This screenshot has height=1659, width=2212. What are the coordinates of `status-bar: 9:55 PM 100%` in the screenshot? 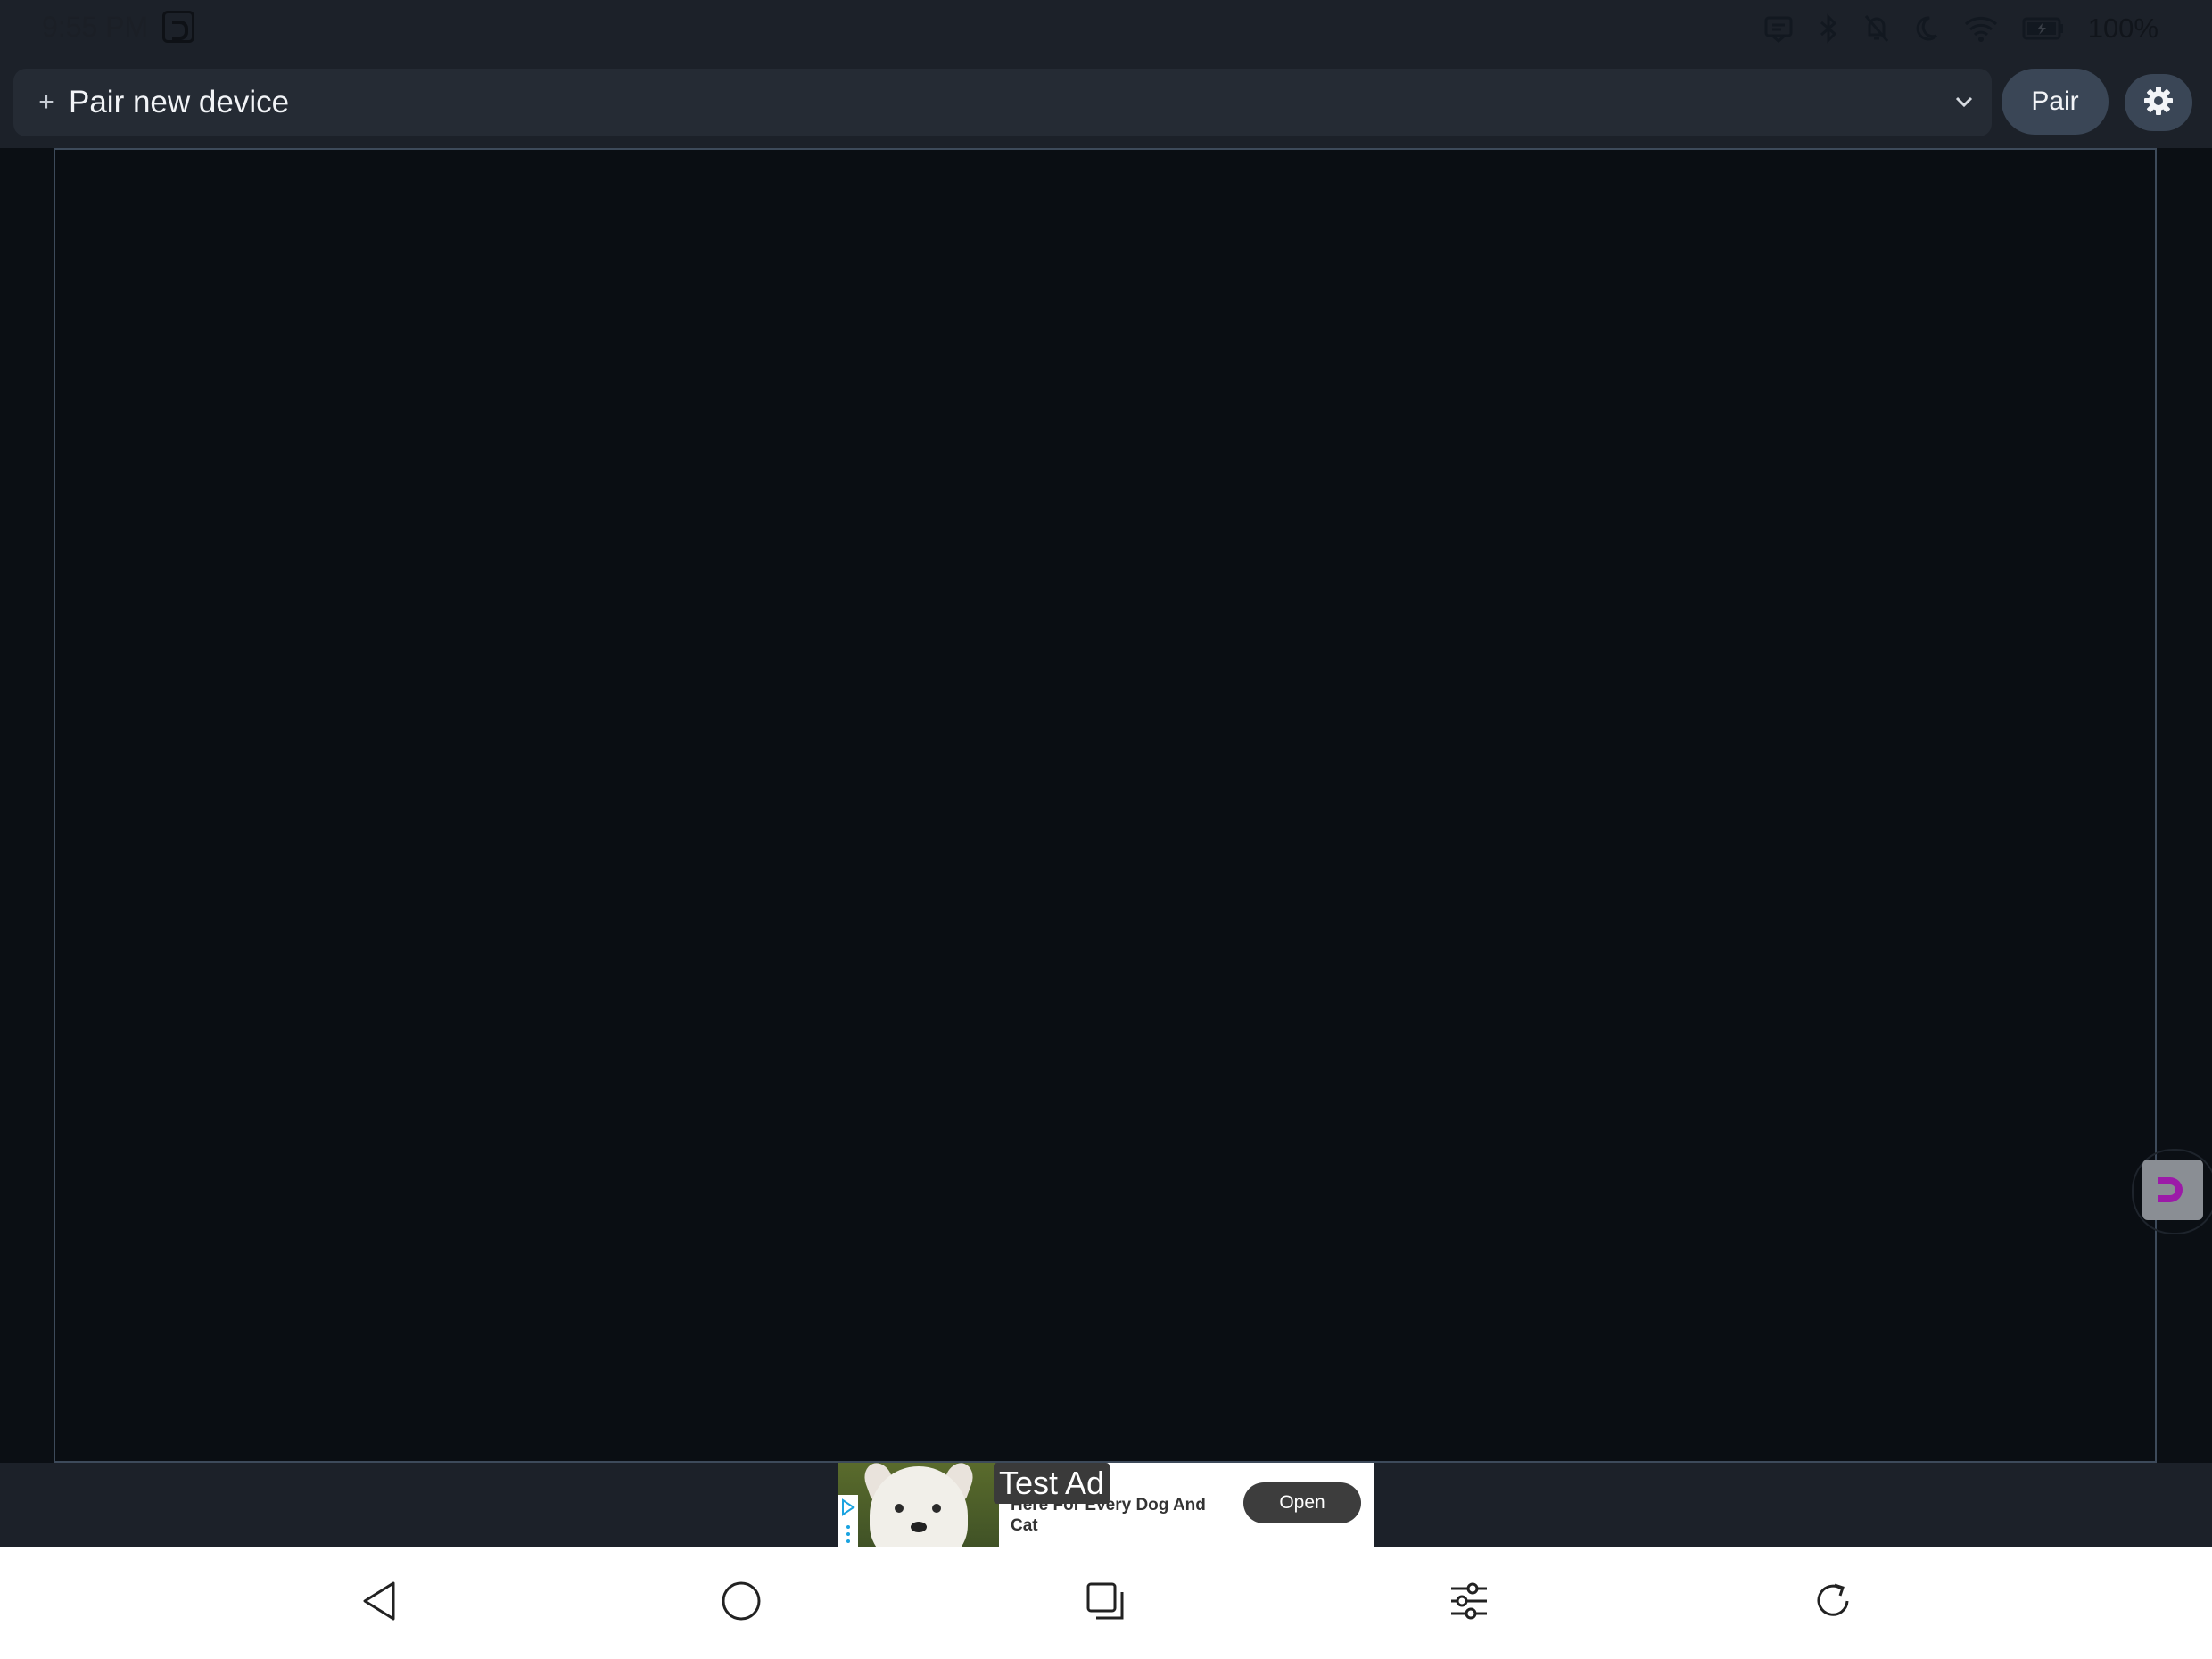 It's located at (1106, 29).